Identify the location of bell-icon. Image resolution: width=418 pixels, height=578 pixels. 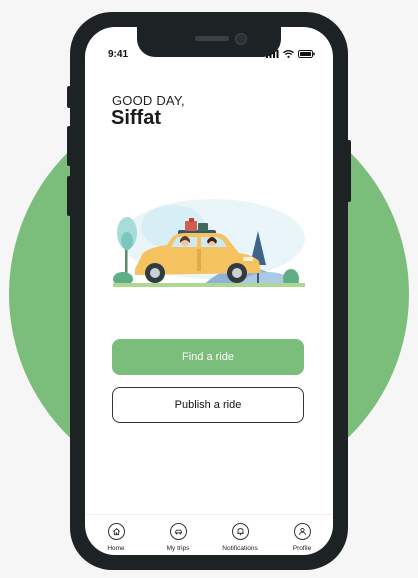
(240, 531).